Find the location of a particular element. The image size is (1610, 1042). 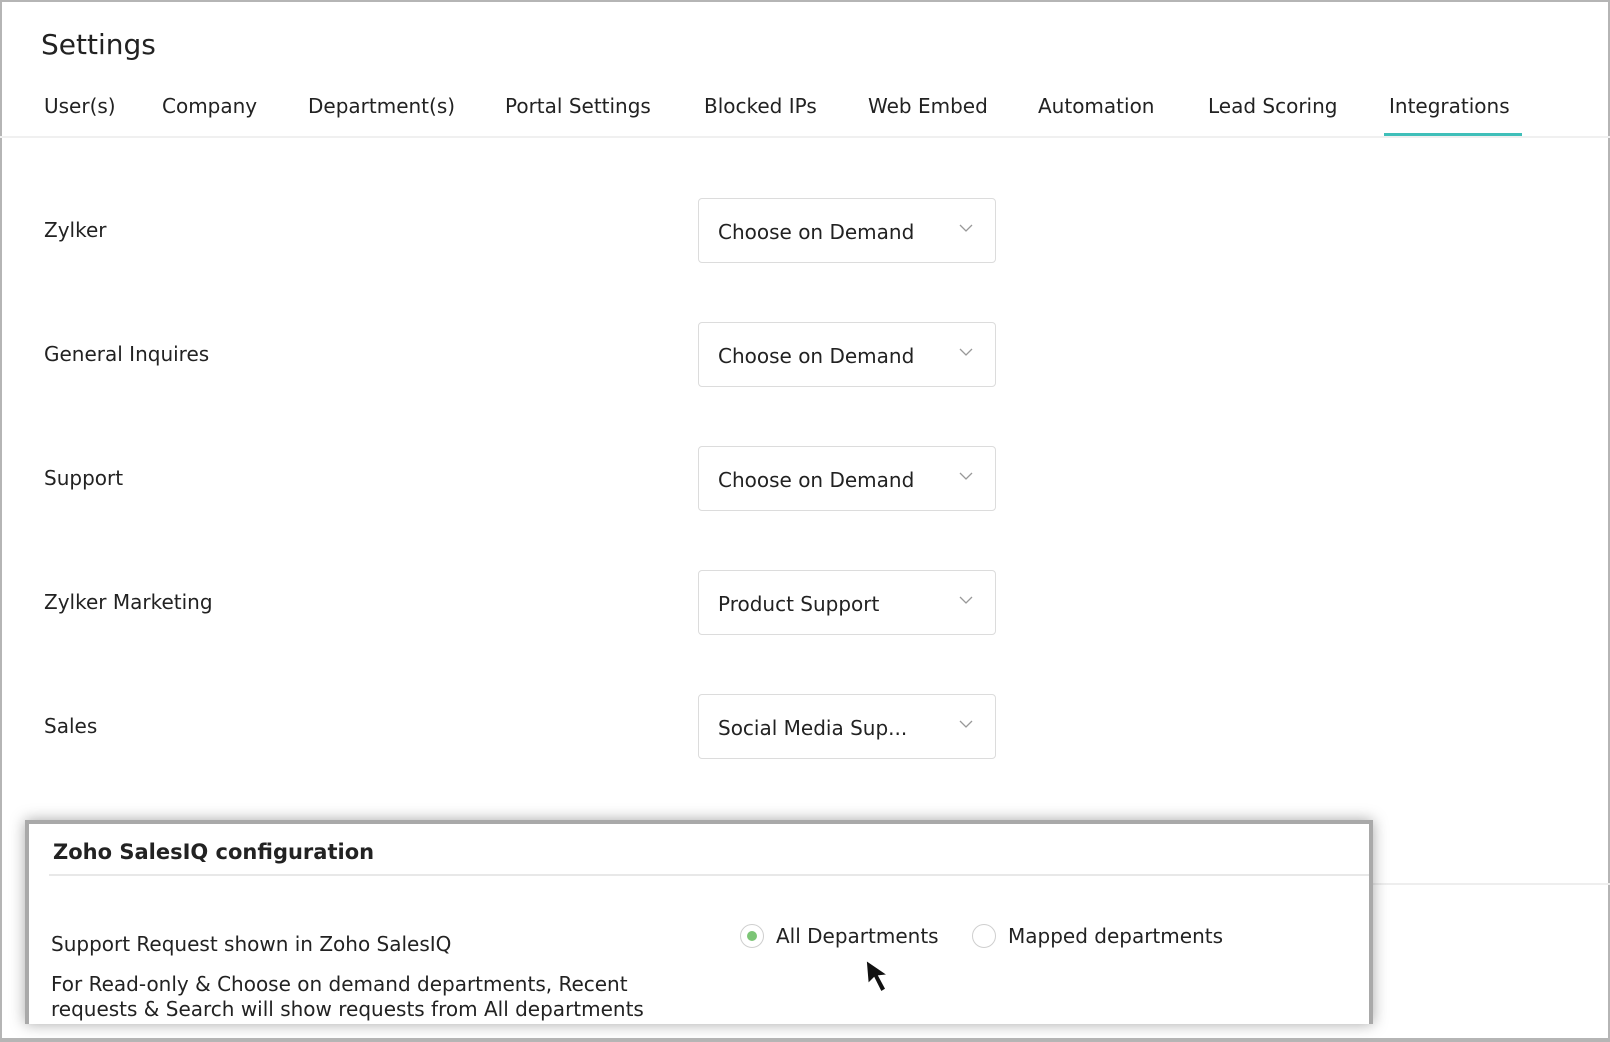

panel-title: Zoho SalesIQ configuration is located at coordinates (214, 852).